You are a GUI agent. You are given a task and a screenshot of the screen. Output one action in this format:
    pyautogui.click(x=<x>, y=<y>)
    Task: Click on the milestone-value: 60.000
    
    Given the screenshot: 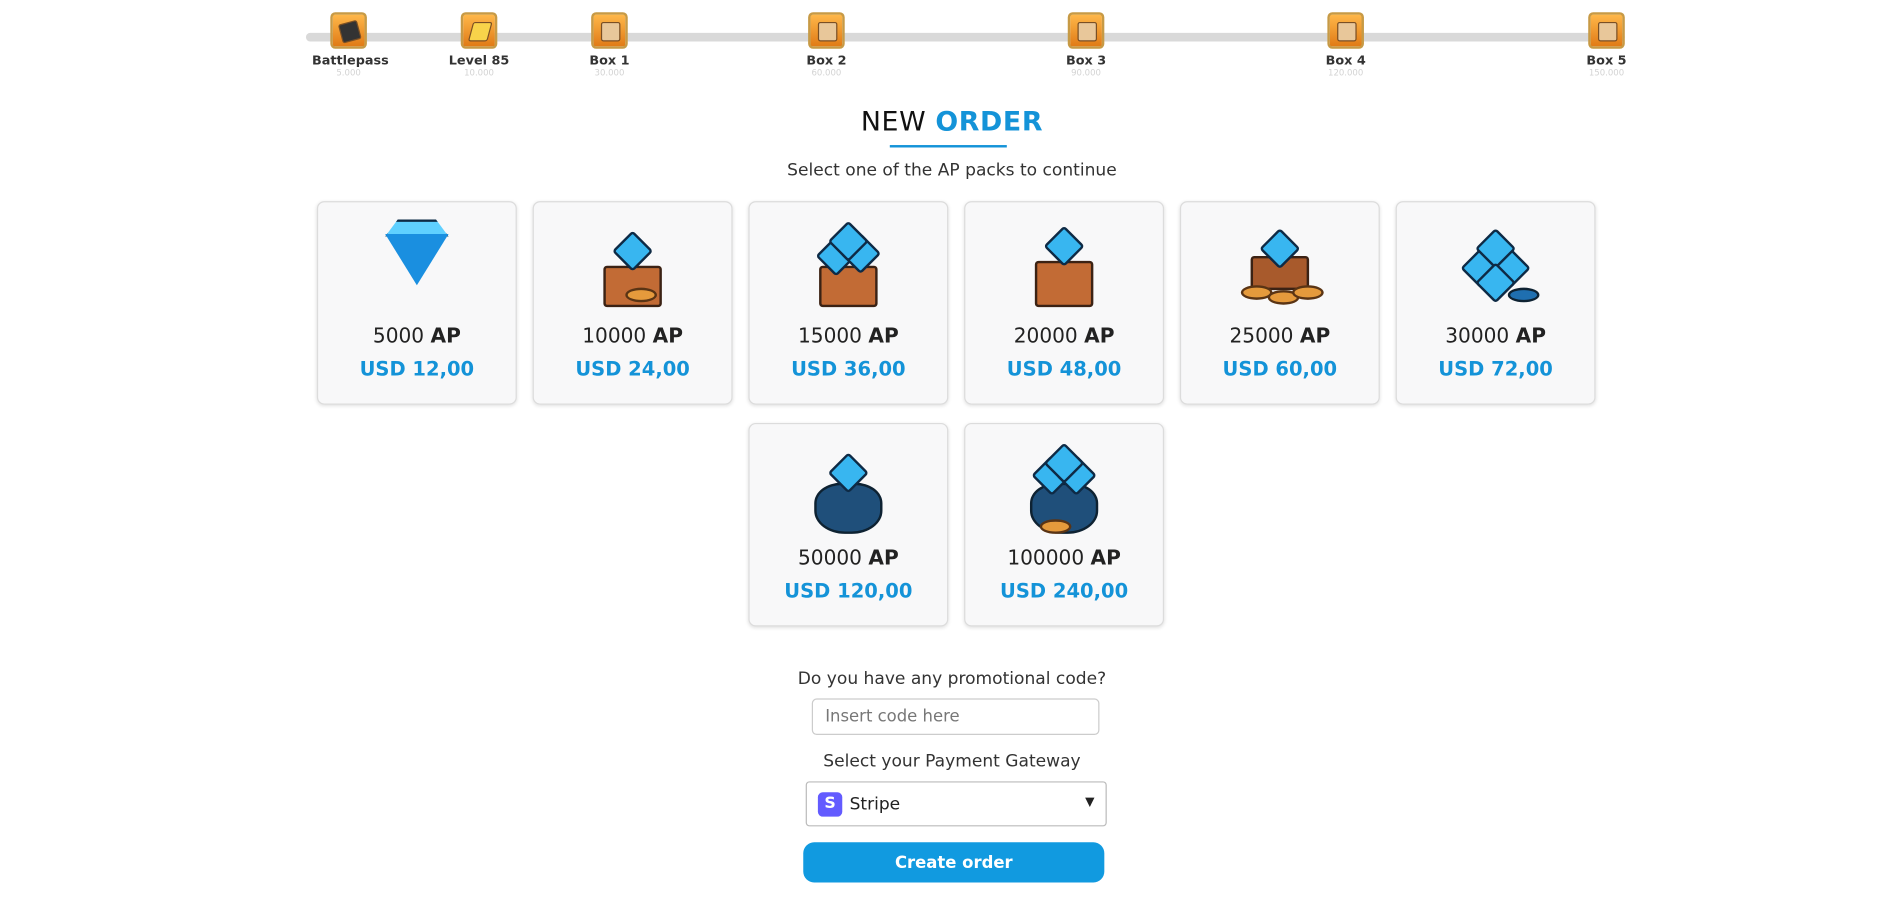 What is the action you would take?
    pyautogui.click(x=826, y=73)
    